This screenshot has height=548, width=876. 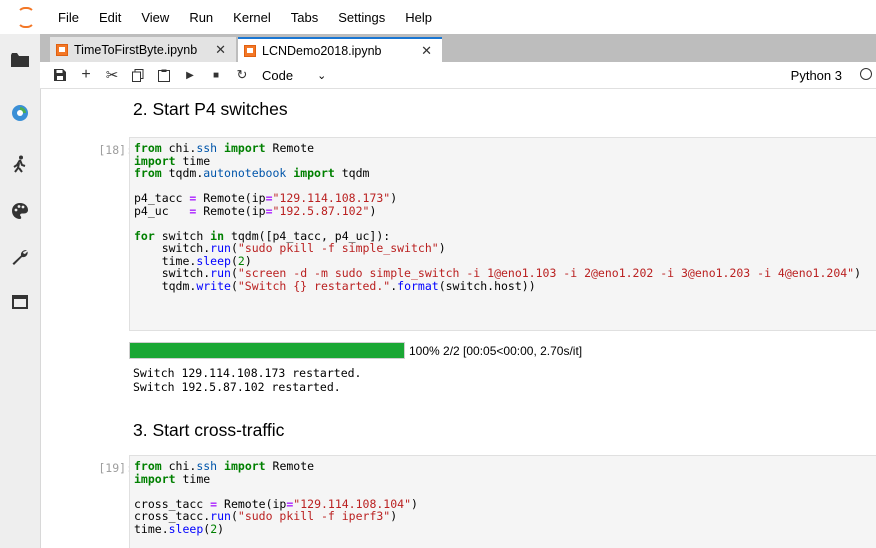 What do you see at coordinates (20, 113) in the screenshot?
I see `running-kernels-icon` at bounding box center [20, 113].